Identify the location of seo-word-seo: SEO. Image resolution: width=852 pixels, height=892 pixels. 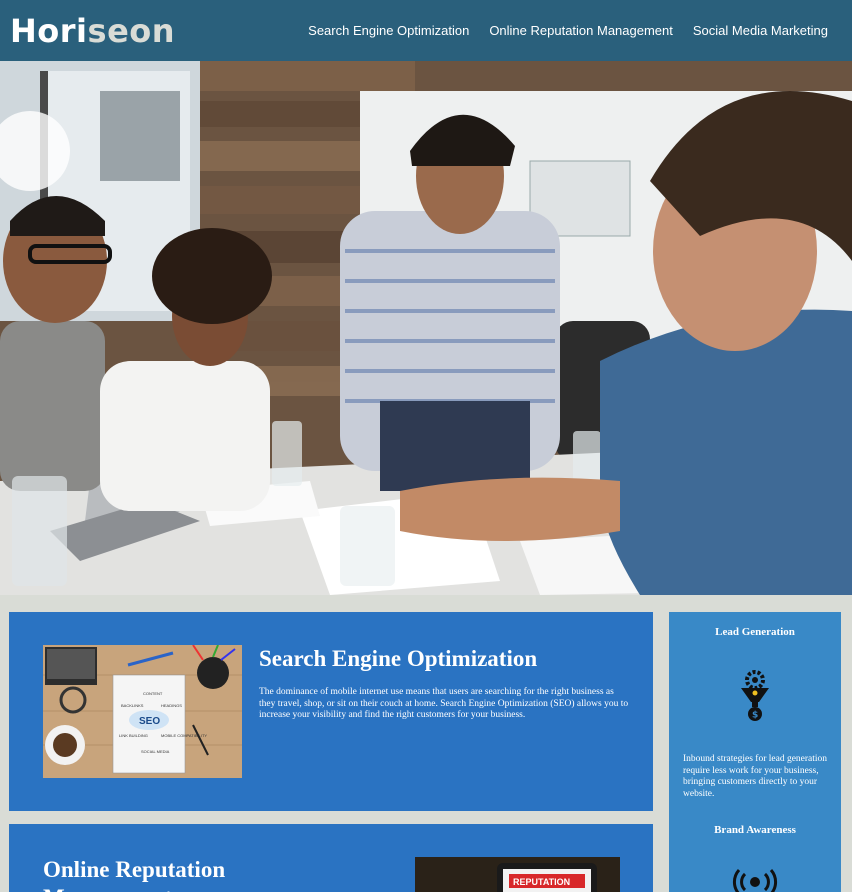
(149, 721).